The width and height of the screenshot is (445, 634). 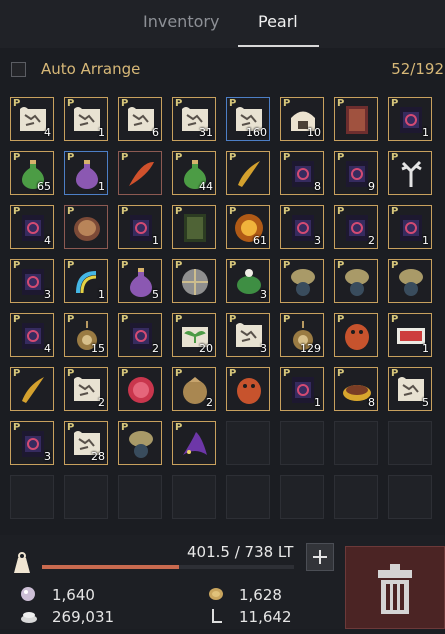 I want to click on item-quantity: 44, so click(x=206, y=186).